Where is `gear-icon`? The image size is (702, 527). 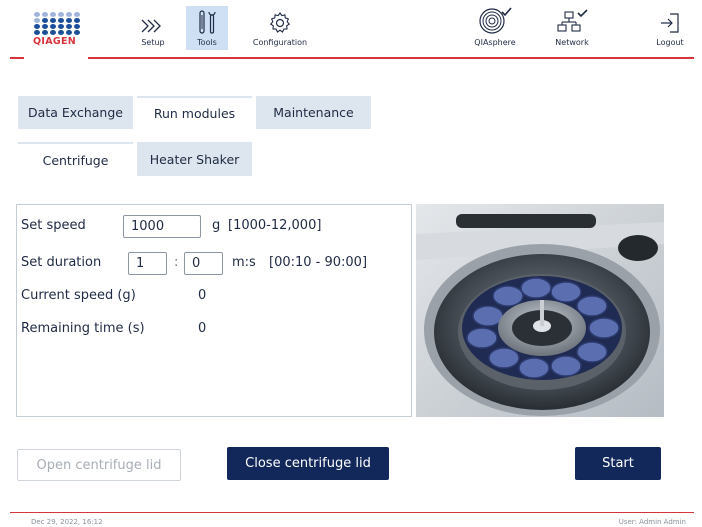
gear-icon is located at coordinates (280, 22).